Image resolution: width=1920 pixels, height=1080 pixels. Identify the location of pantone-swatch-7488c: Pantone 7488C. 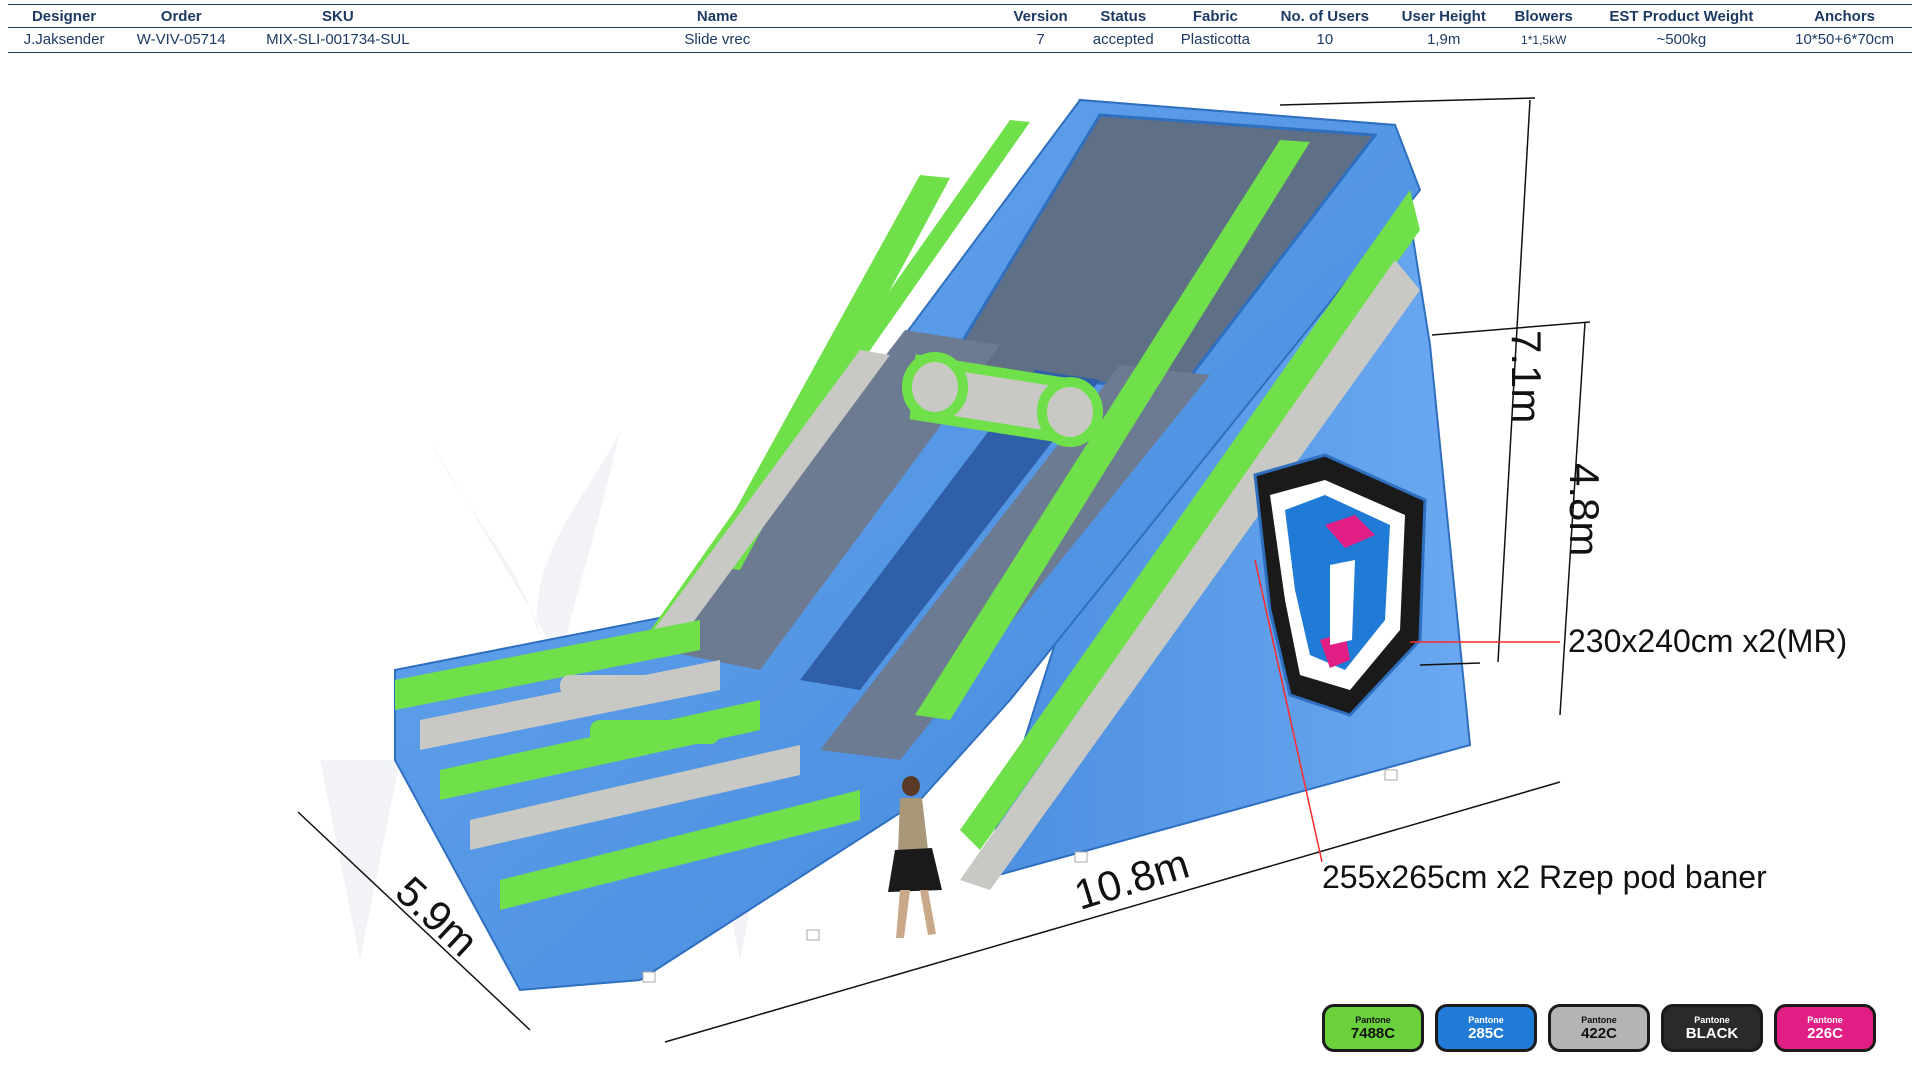
(1373, 1028).